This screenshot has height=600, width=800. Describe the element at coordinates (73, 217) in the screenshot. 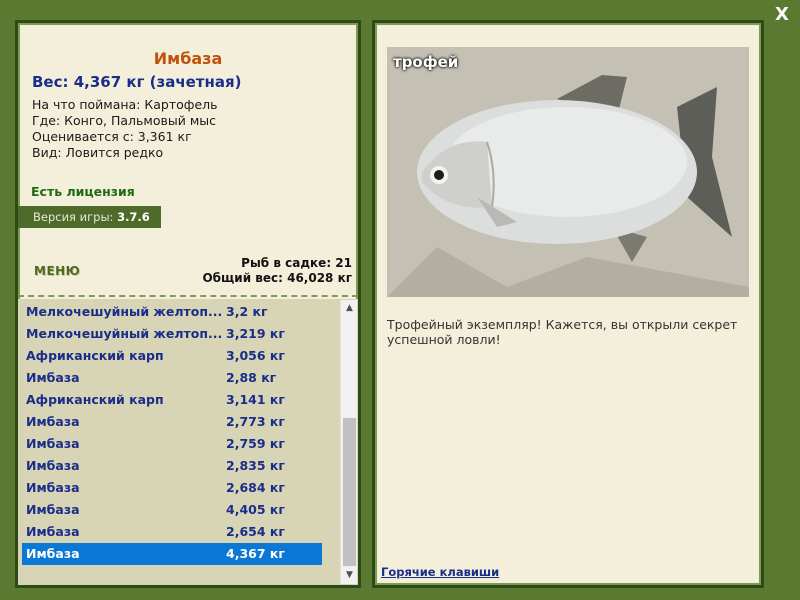

I see `version-label: Версия игры:` at that location.